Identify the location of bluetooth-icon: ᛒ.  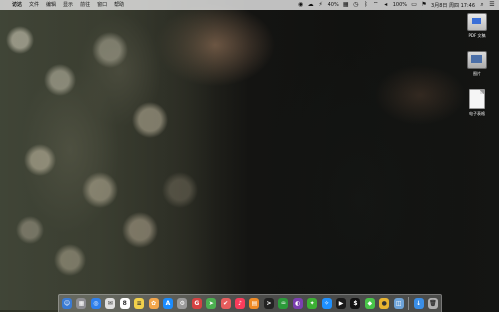
(366, 5).